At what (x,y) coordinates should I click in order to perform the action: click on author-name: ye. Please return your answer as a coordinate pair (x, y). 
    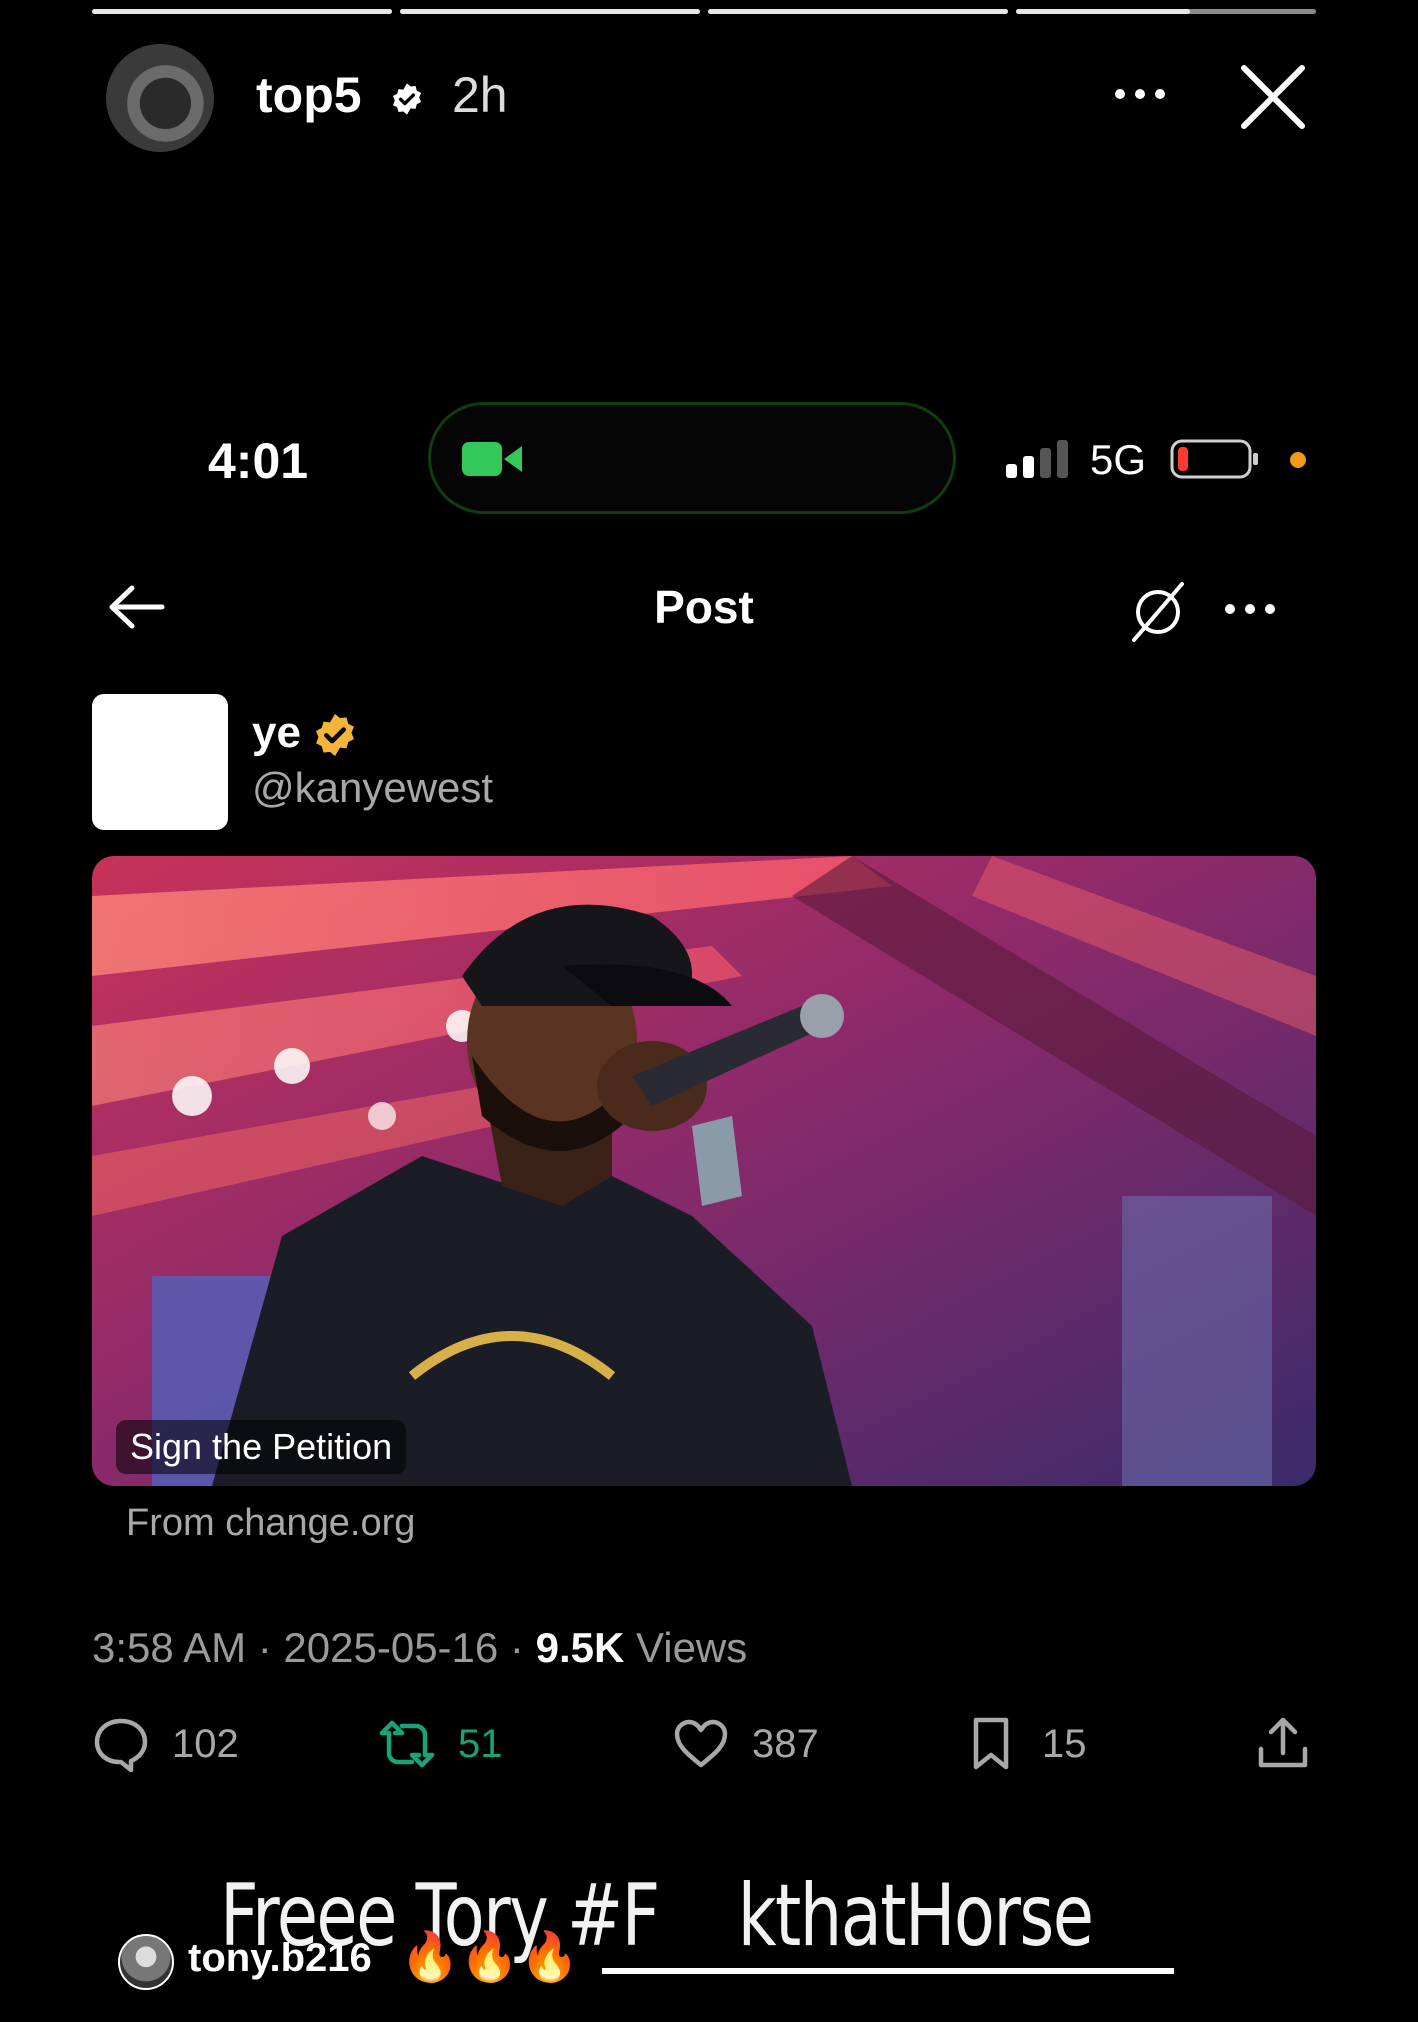
    Looking at the image, I should click on (276, 733).